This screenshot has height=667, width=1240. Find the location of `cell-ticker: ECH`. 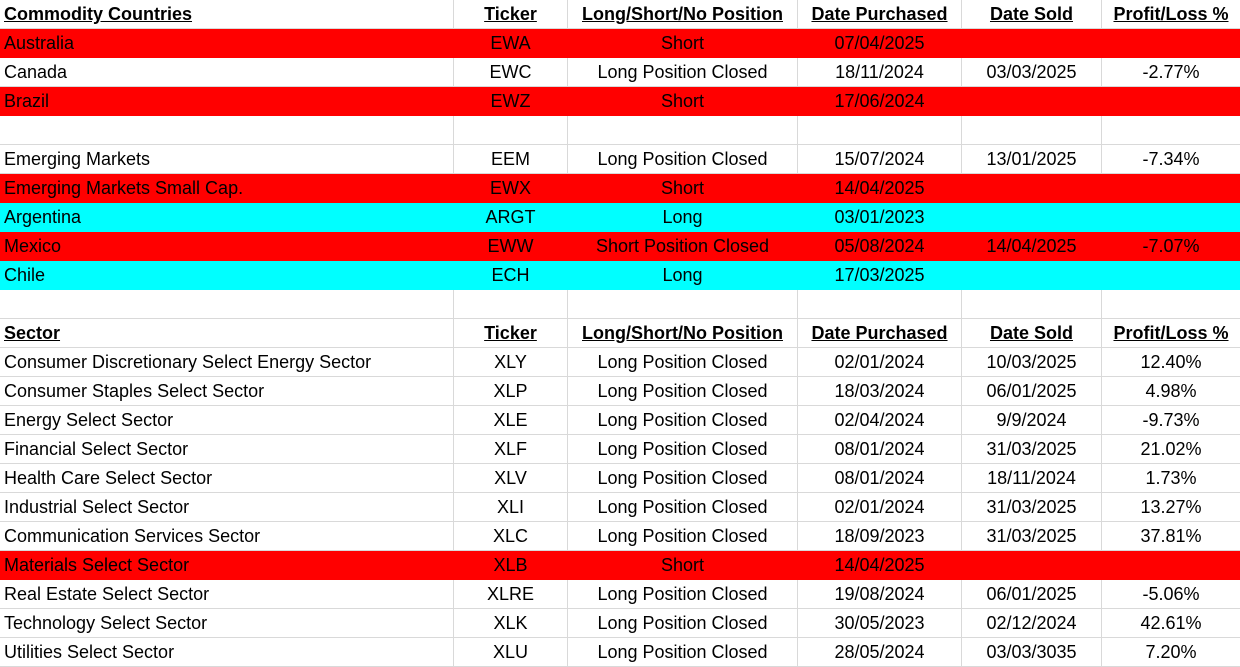

cell-ticker: ECH is located at coordinates (511, 275).